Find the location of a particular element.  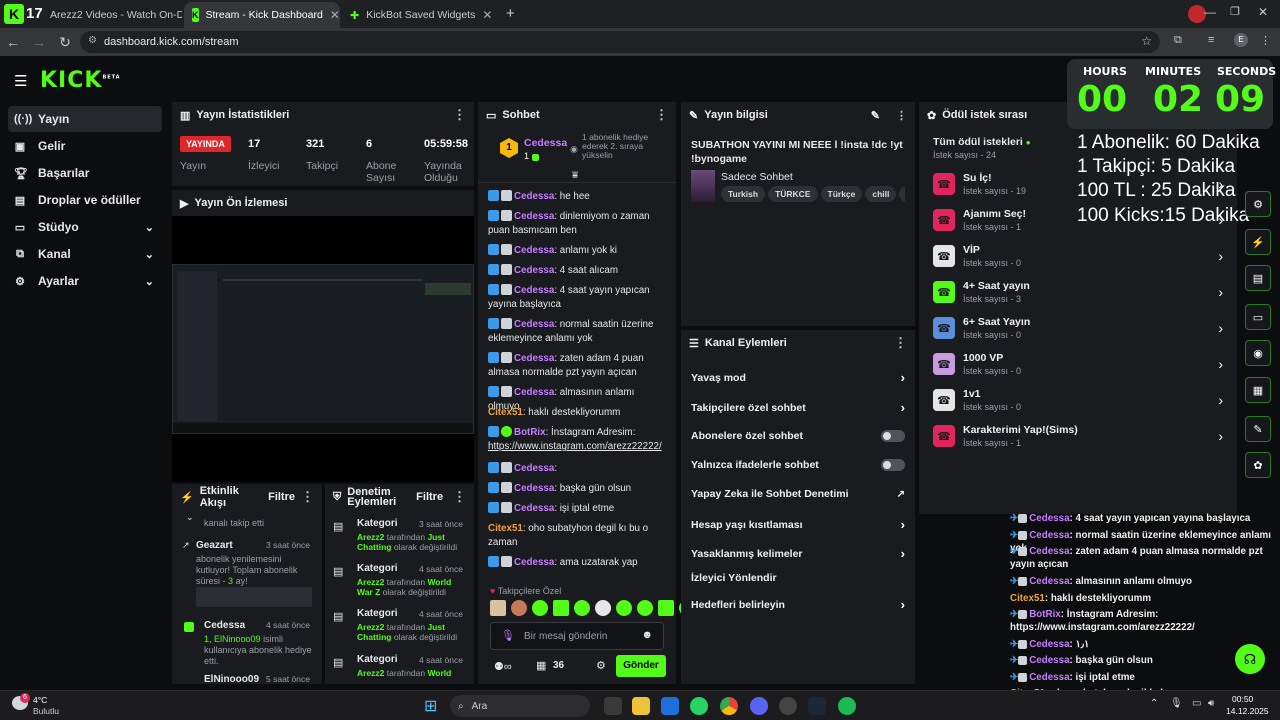

chat-link: https://www.instagram.com/arezz22222/ is located at coordinates (575, 446).